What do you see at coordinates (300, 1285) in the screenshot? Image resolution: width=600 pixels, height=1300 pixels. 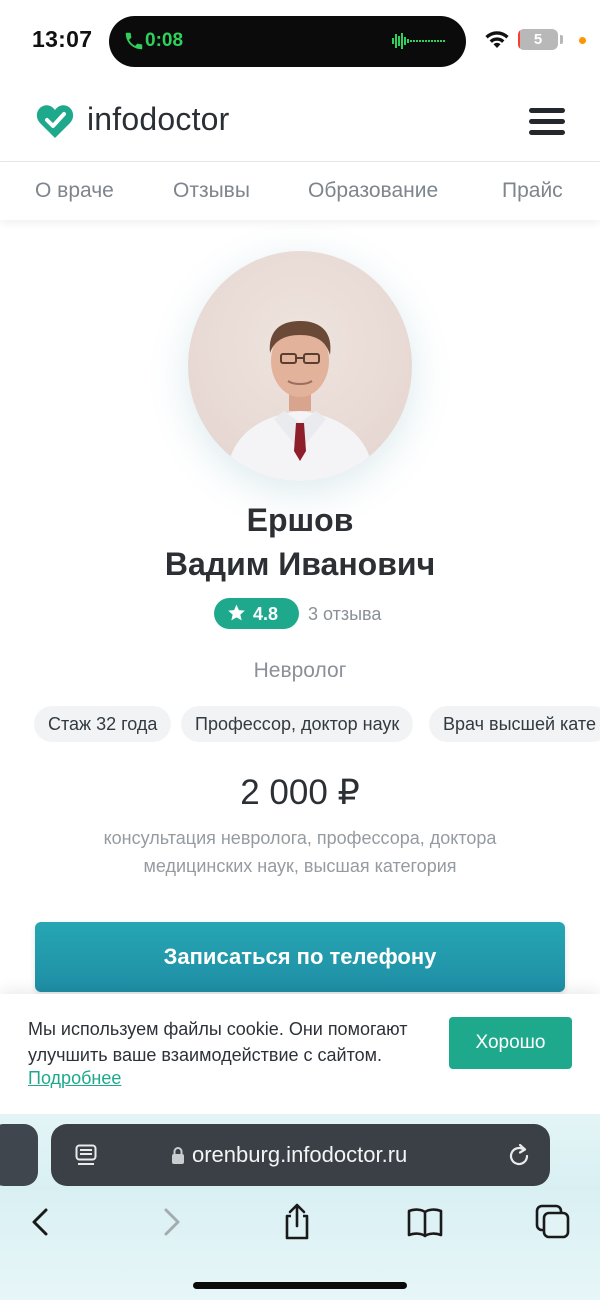 I see `home-indicator` at bounding box center [300, 1285].